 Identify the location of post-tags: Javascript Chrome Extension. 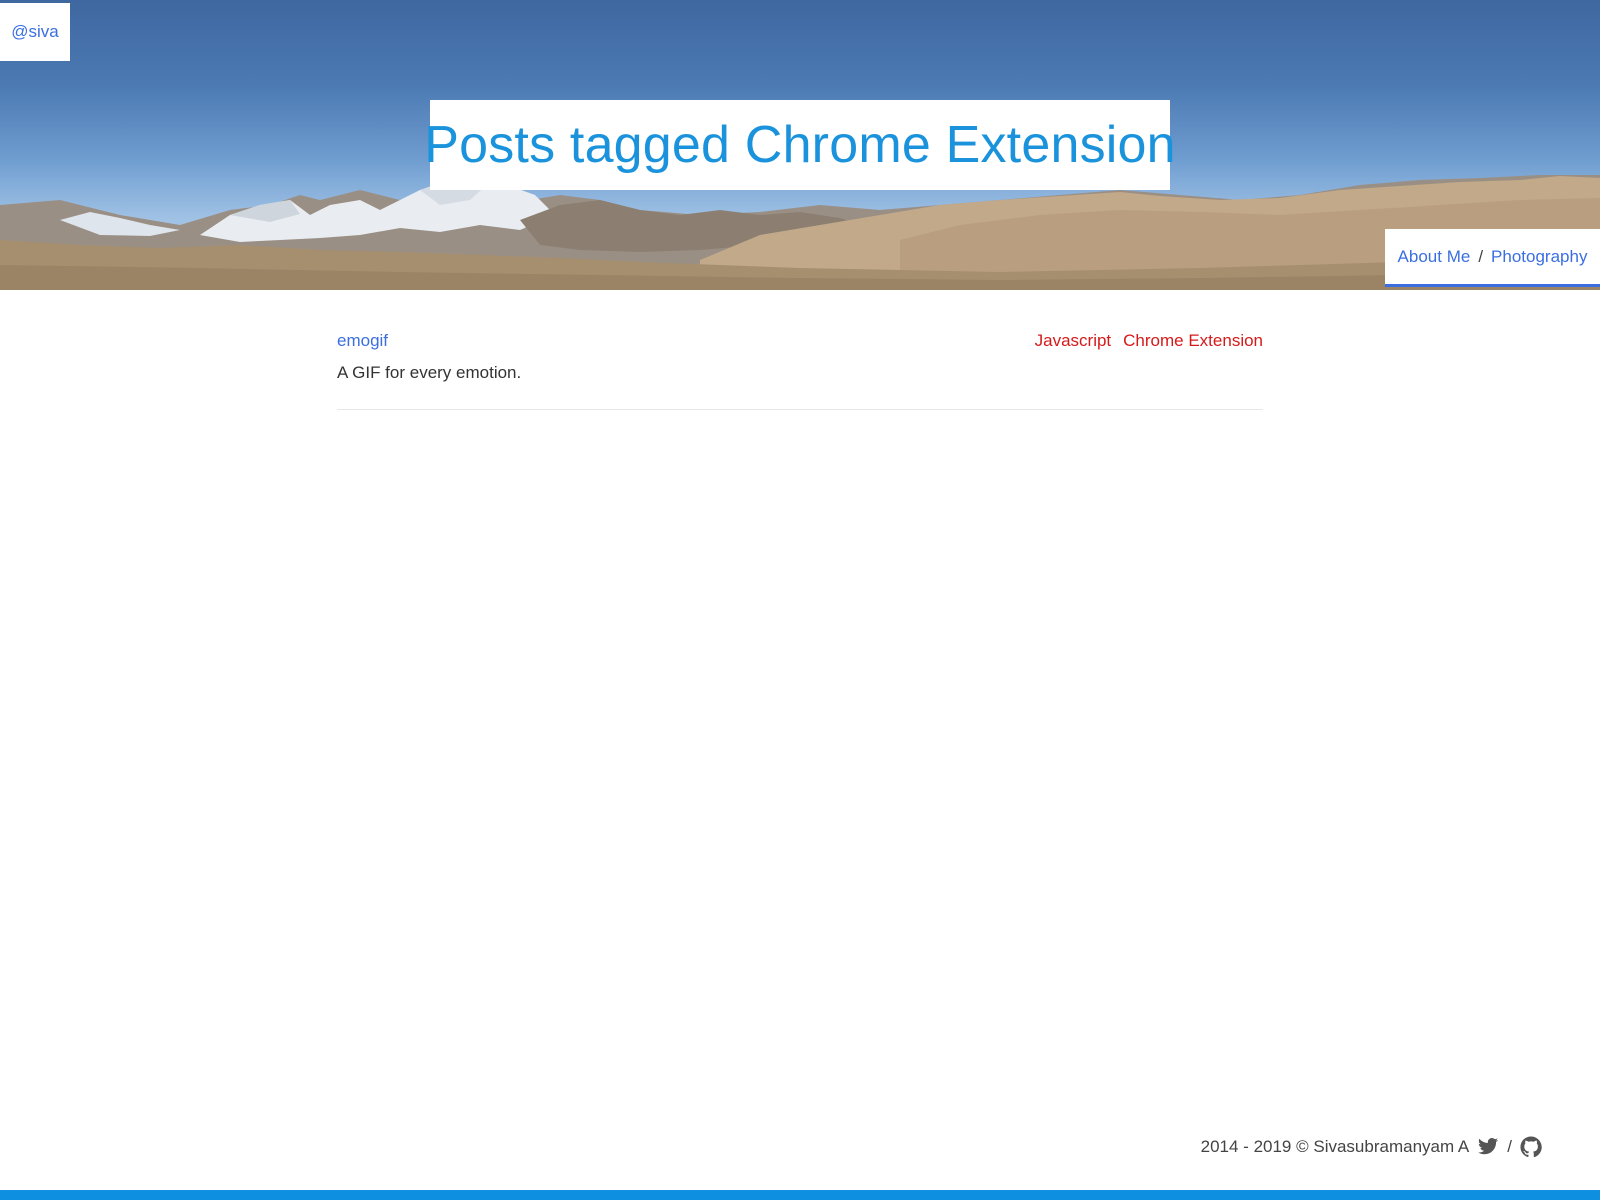
(1149, 341).